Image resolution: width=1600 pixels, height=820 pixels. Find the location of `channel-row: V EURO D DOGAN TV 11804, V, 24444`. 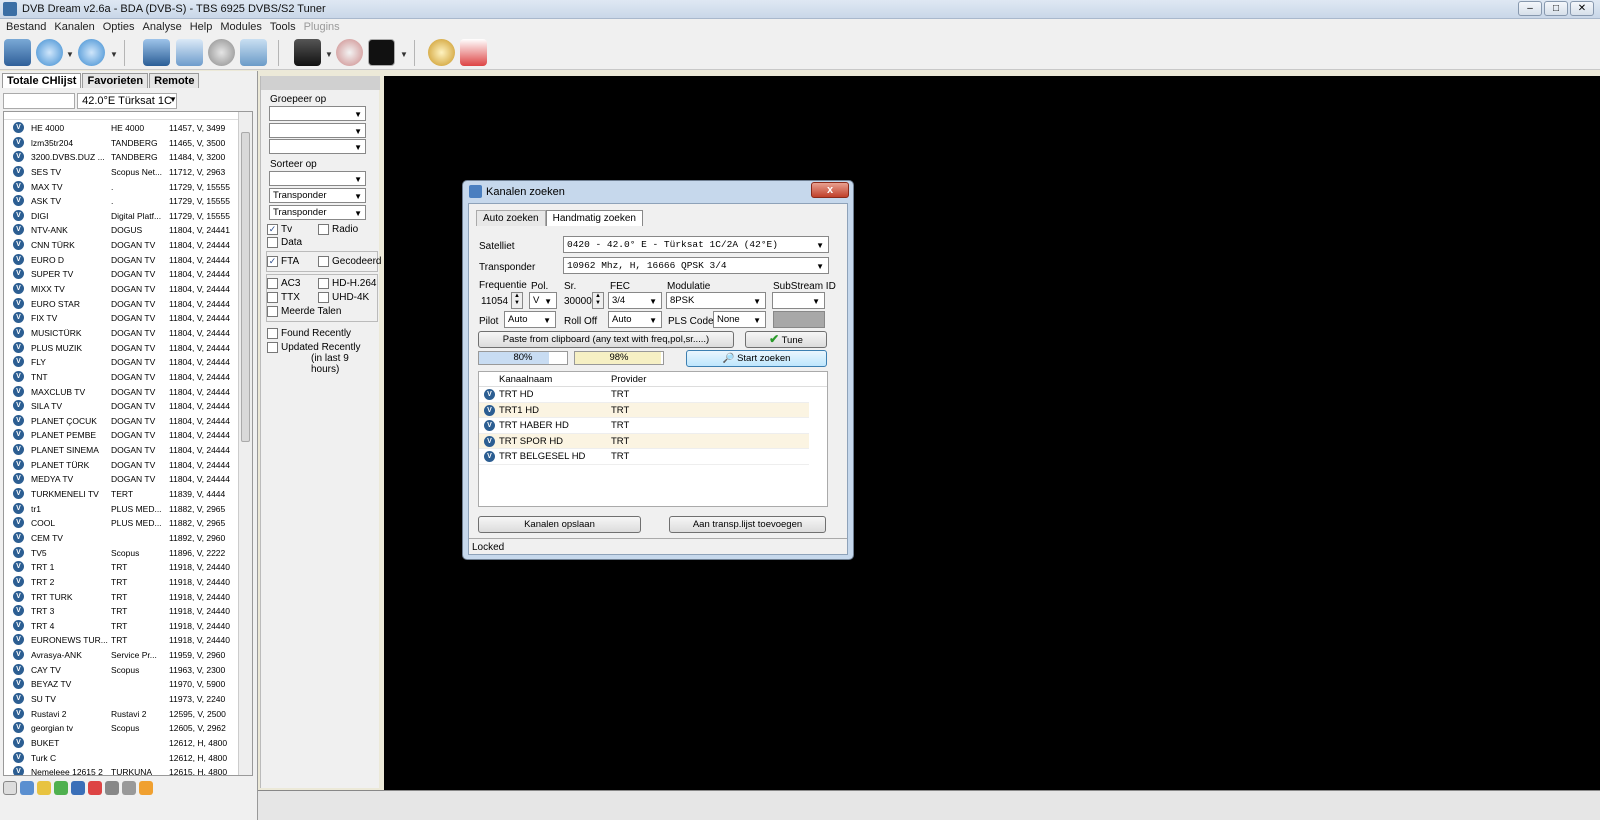

channel-row: V EURO D DOGAN TV 11804, V, 24444 is located at coordinates (128, 259).